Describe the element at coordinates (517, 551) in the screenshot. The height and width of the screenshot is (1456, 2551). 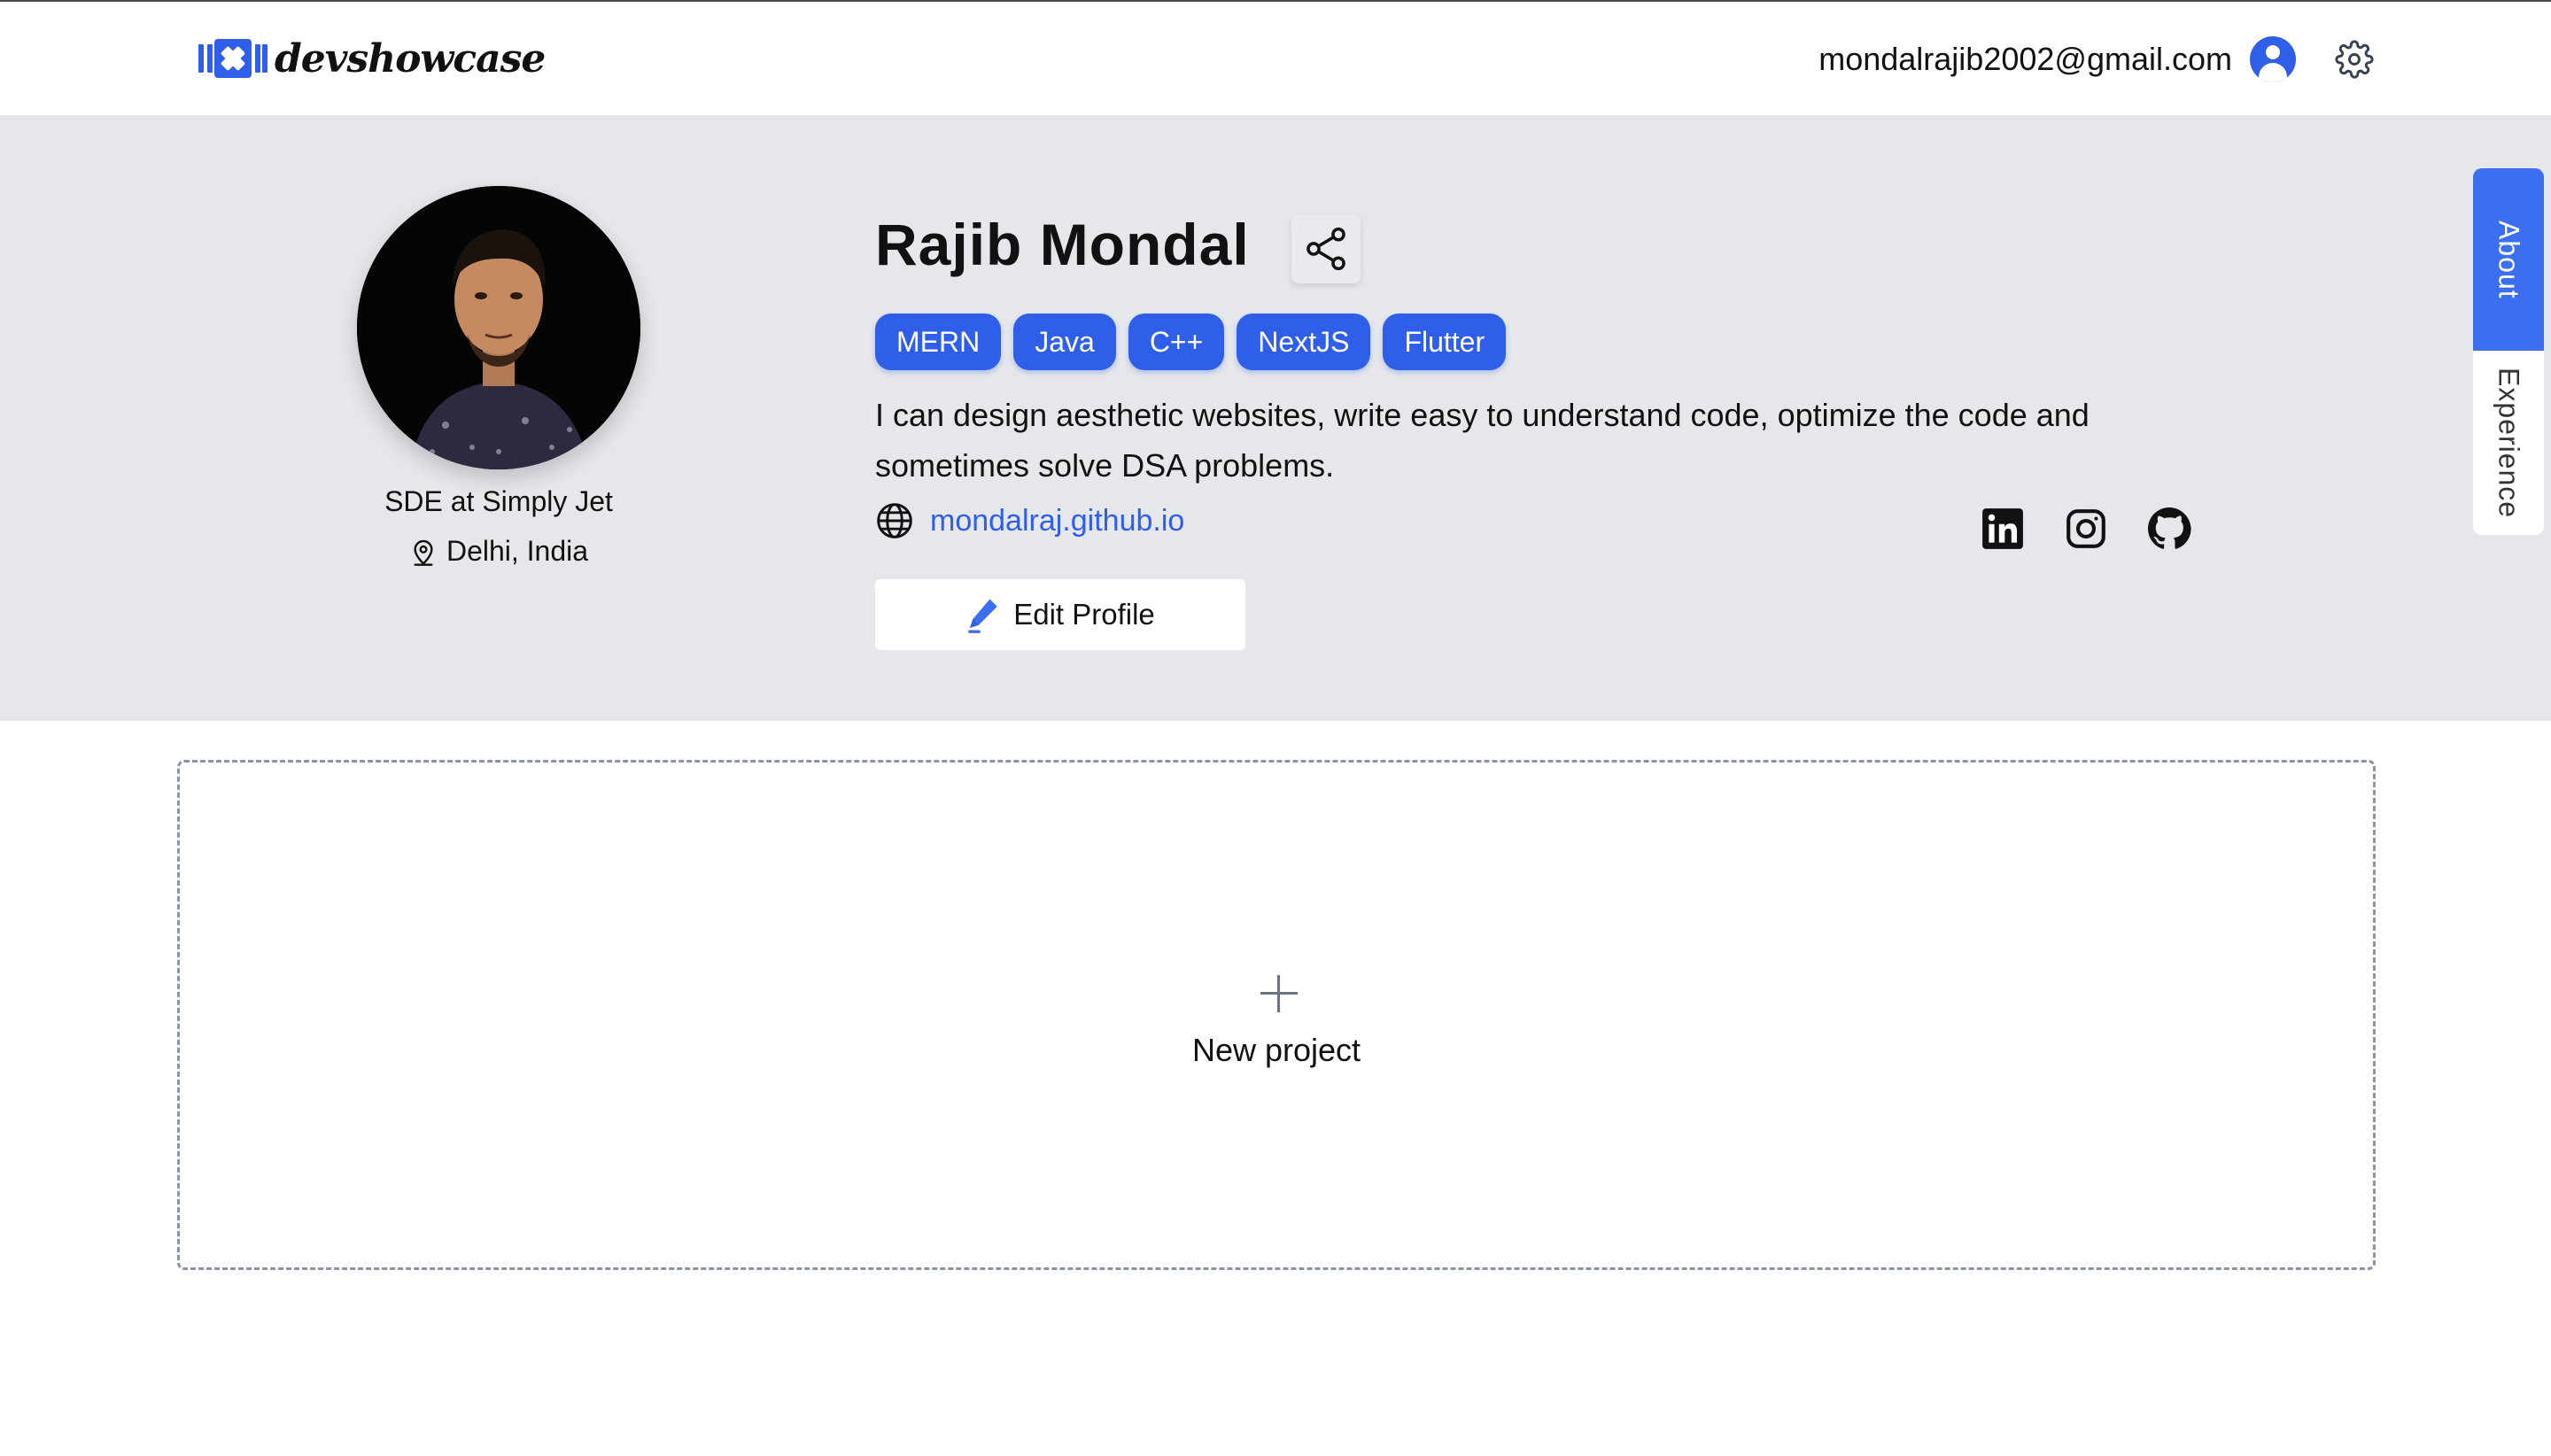
I see `location-text: Delhi, India` at that location.